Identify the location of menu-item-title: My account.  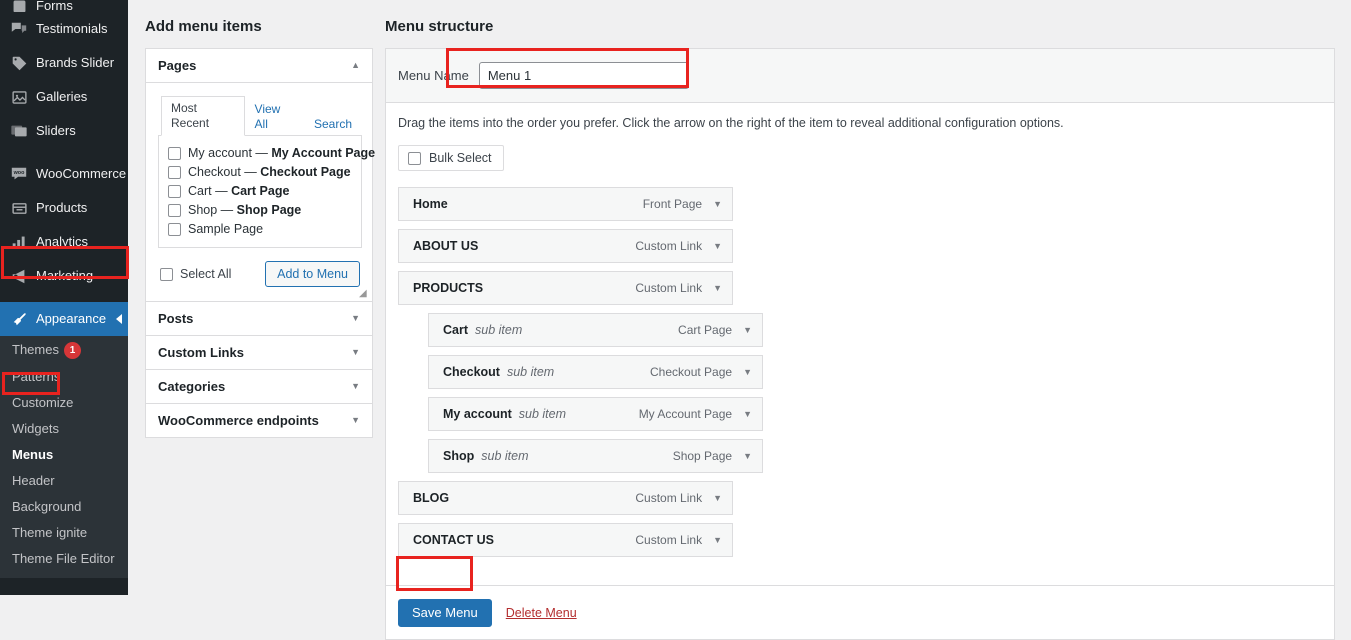
(477, 414).